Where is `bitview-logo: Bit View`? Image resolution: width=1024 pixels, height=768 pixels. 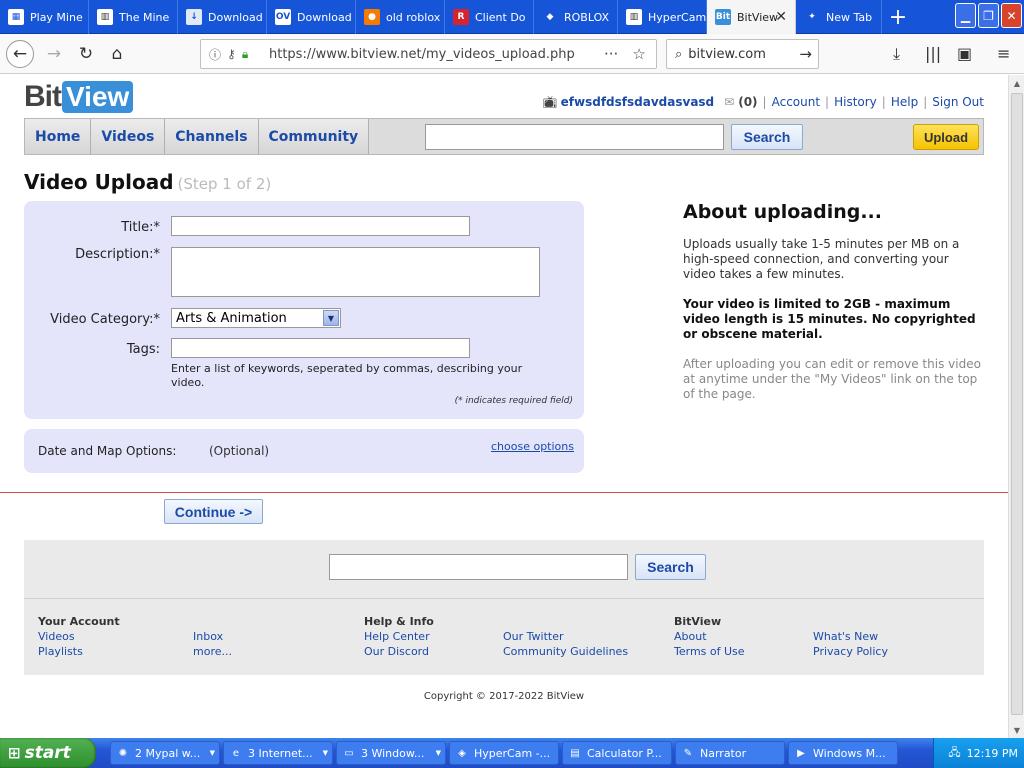
bitview-logo: Bit View is located at coordinates (79, 97).